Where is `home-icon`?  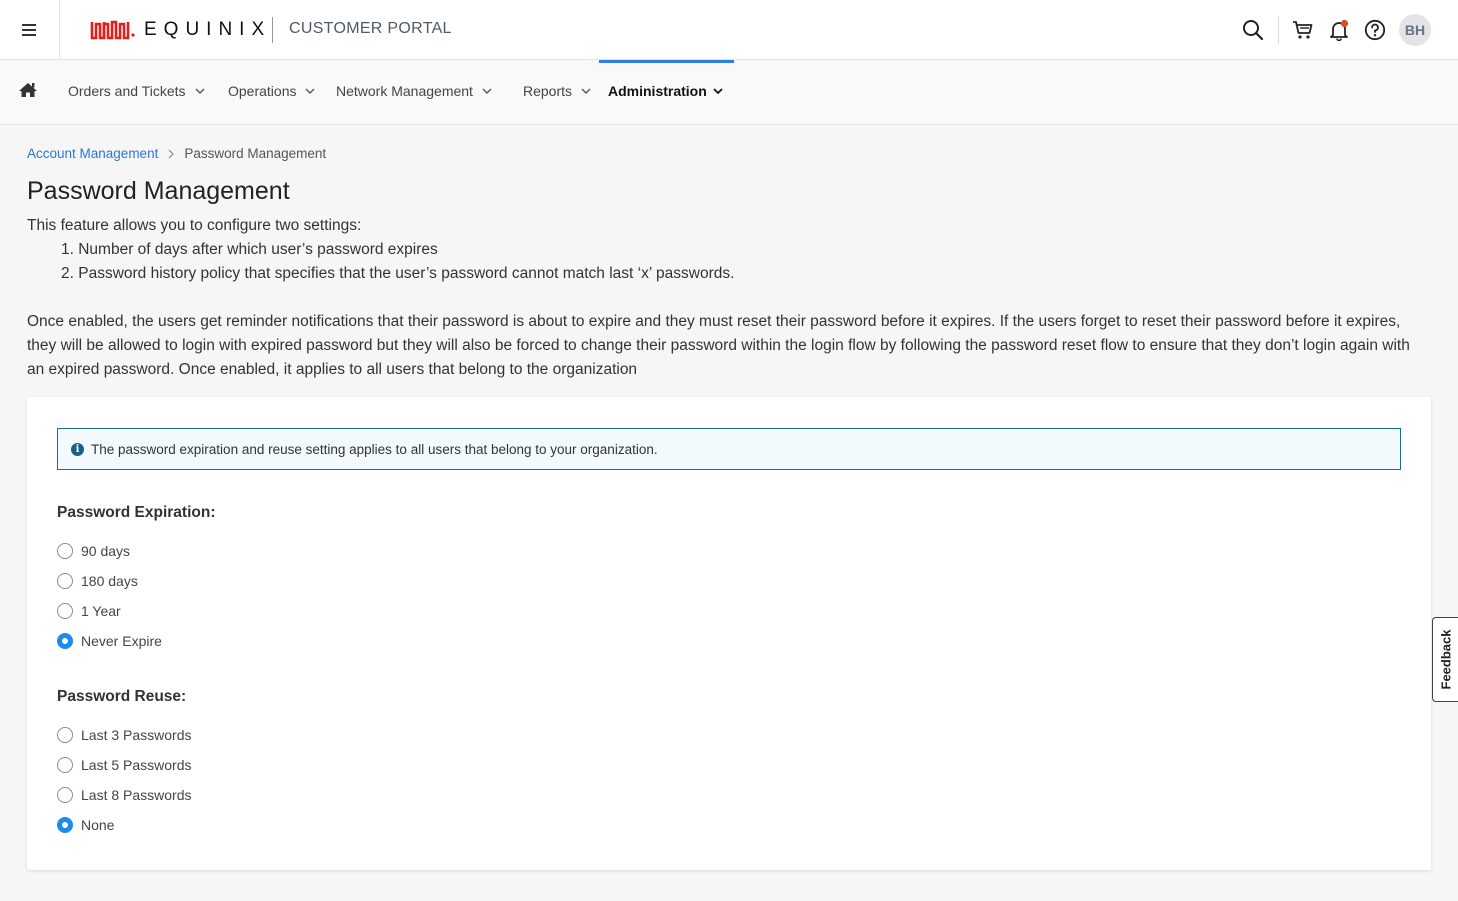
home-icon is located at coordinates (29, 92).